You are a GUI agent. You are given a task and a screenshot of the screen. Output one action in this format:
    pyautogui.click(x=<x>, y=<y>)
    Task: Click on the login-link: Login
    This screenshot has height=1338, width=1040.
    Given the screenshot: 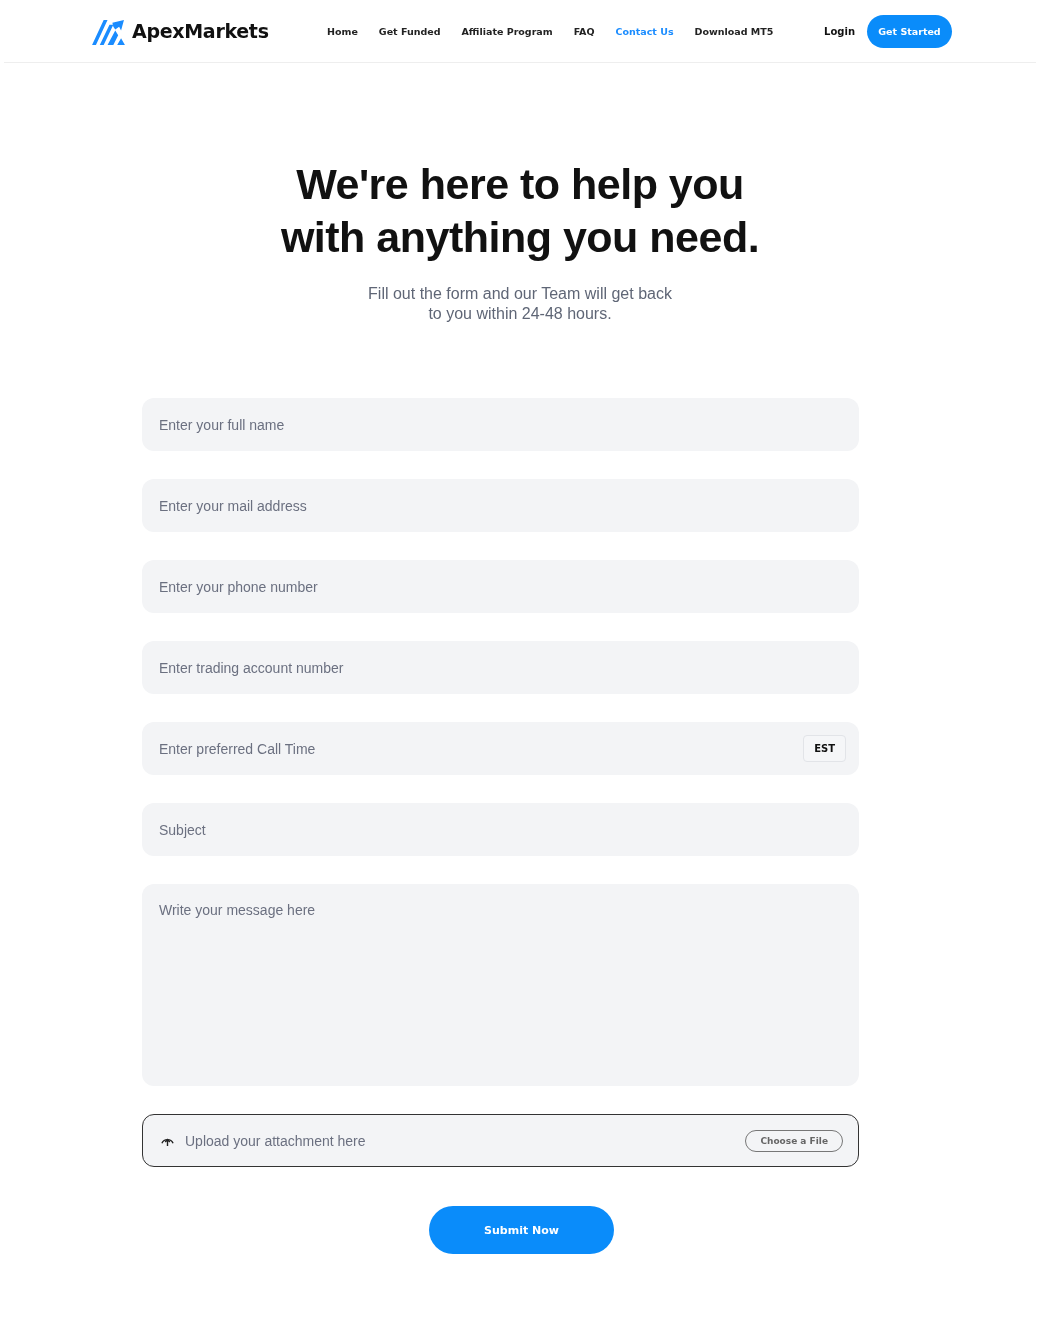 What is the action you would take?
    pyautogui.click(x=839, y=31)
    